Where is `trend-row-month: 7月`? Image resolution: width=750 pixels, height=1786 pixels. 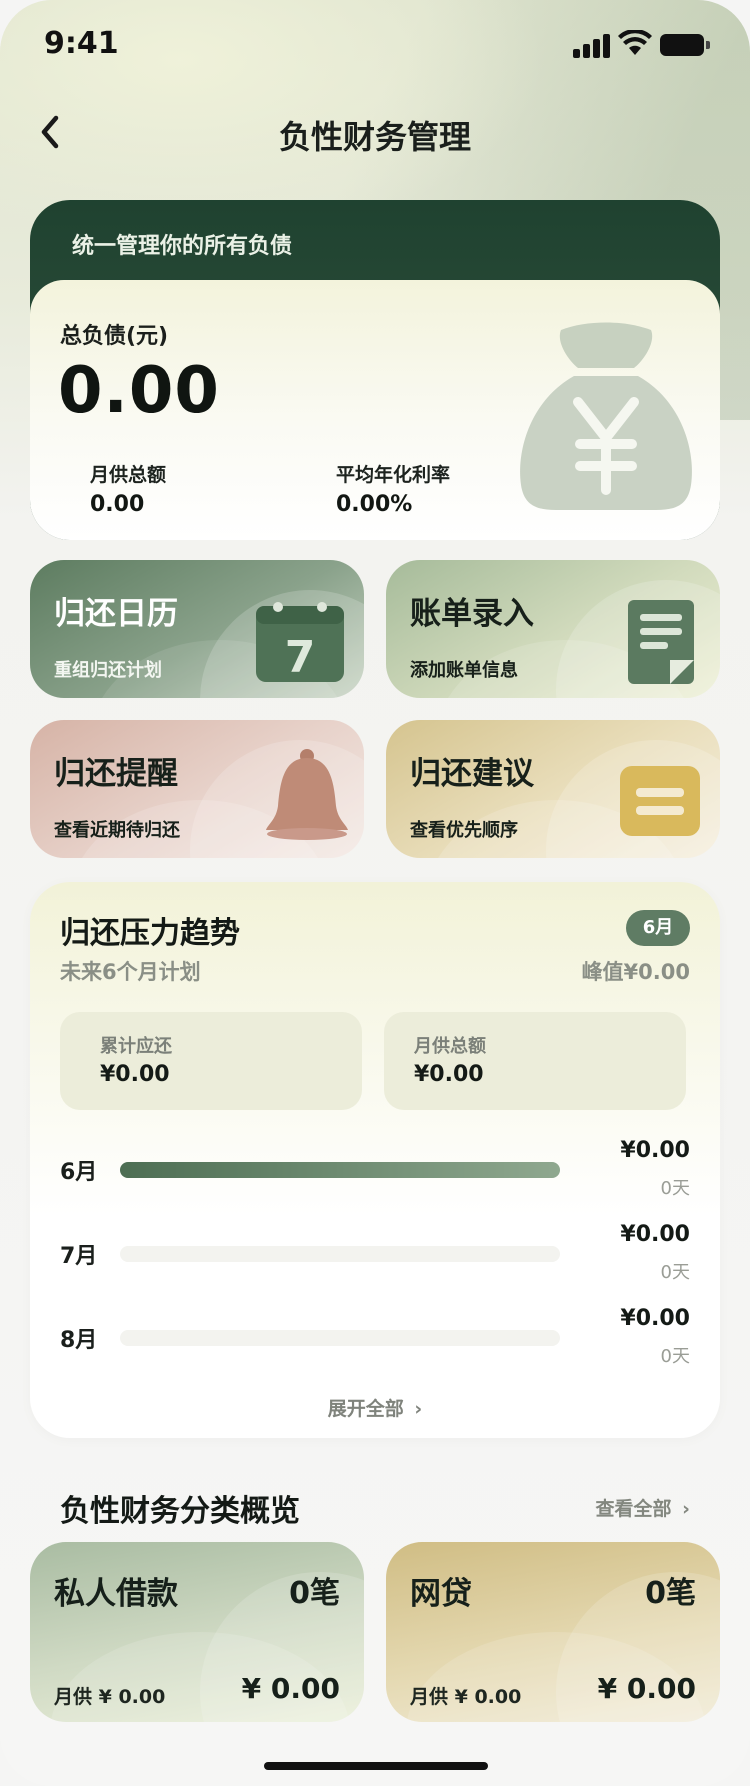 trend-row-month: 7月 is located at coordinates (79, 1256).